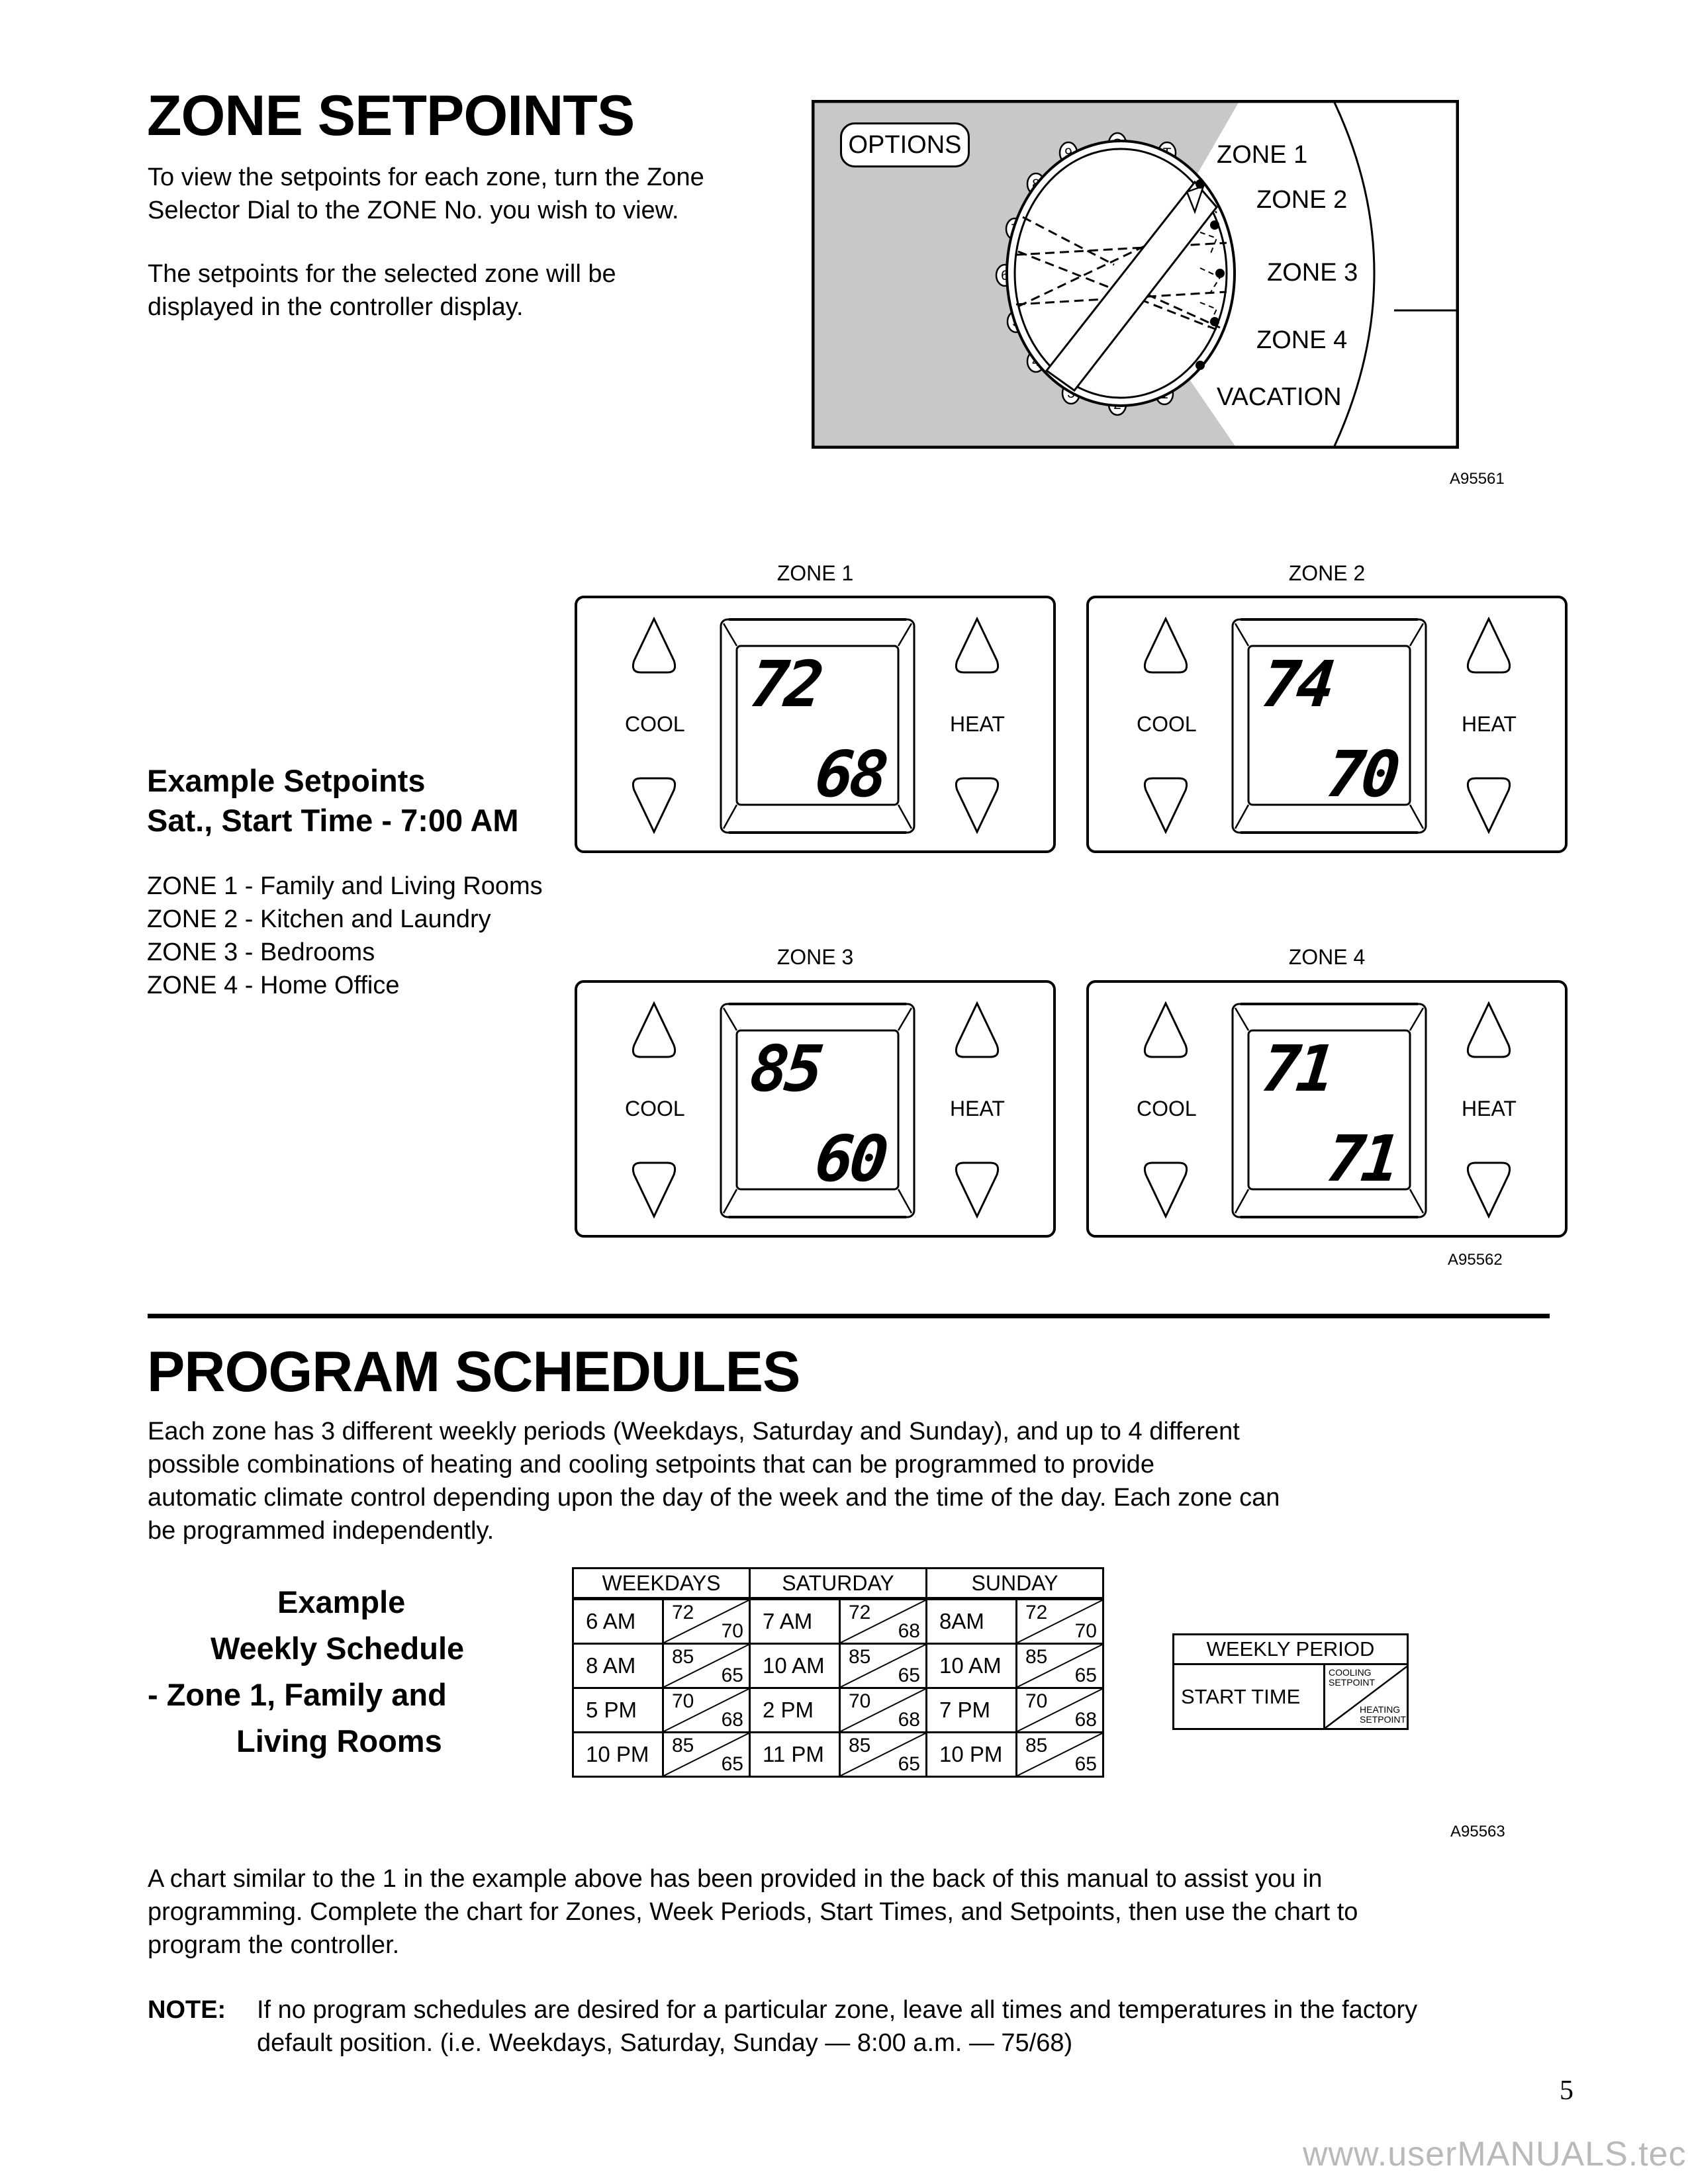 The width and height of the screenshot is (1688, 2184). I want to click on text-line: be programmed independently., so click(321, 1531).